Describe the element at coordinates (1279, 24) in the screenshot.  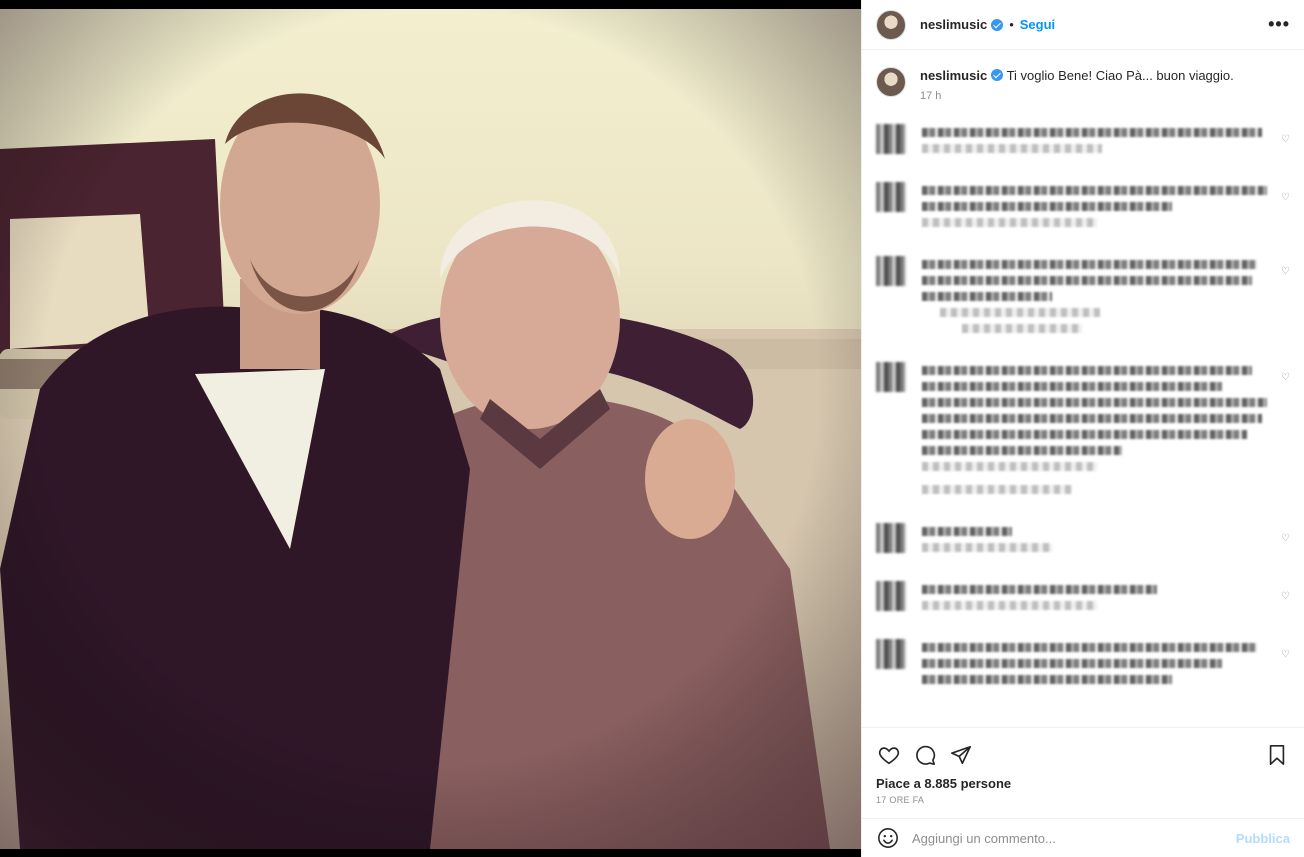
I see `more-icon: •••` at that location.